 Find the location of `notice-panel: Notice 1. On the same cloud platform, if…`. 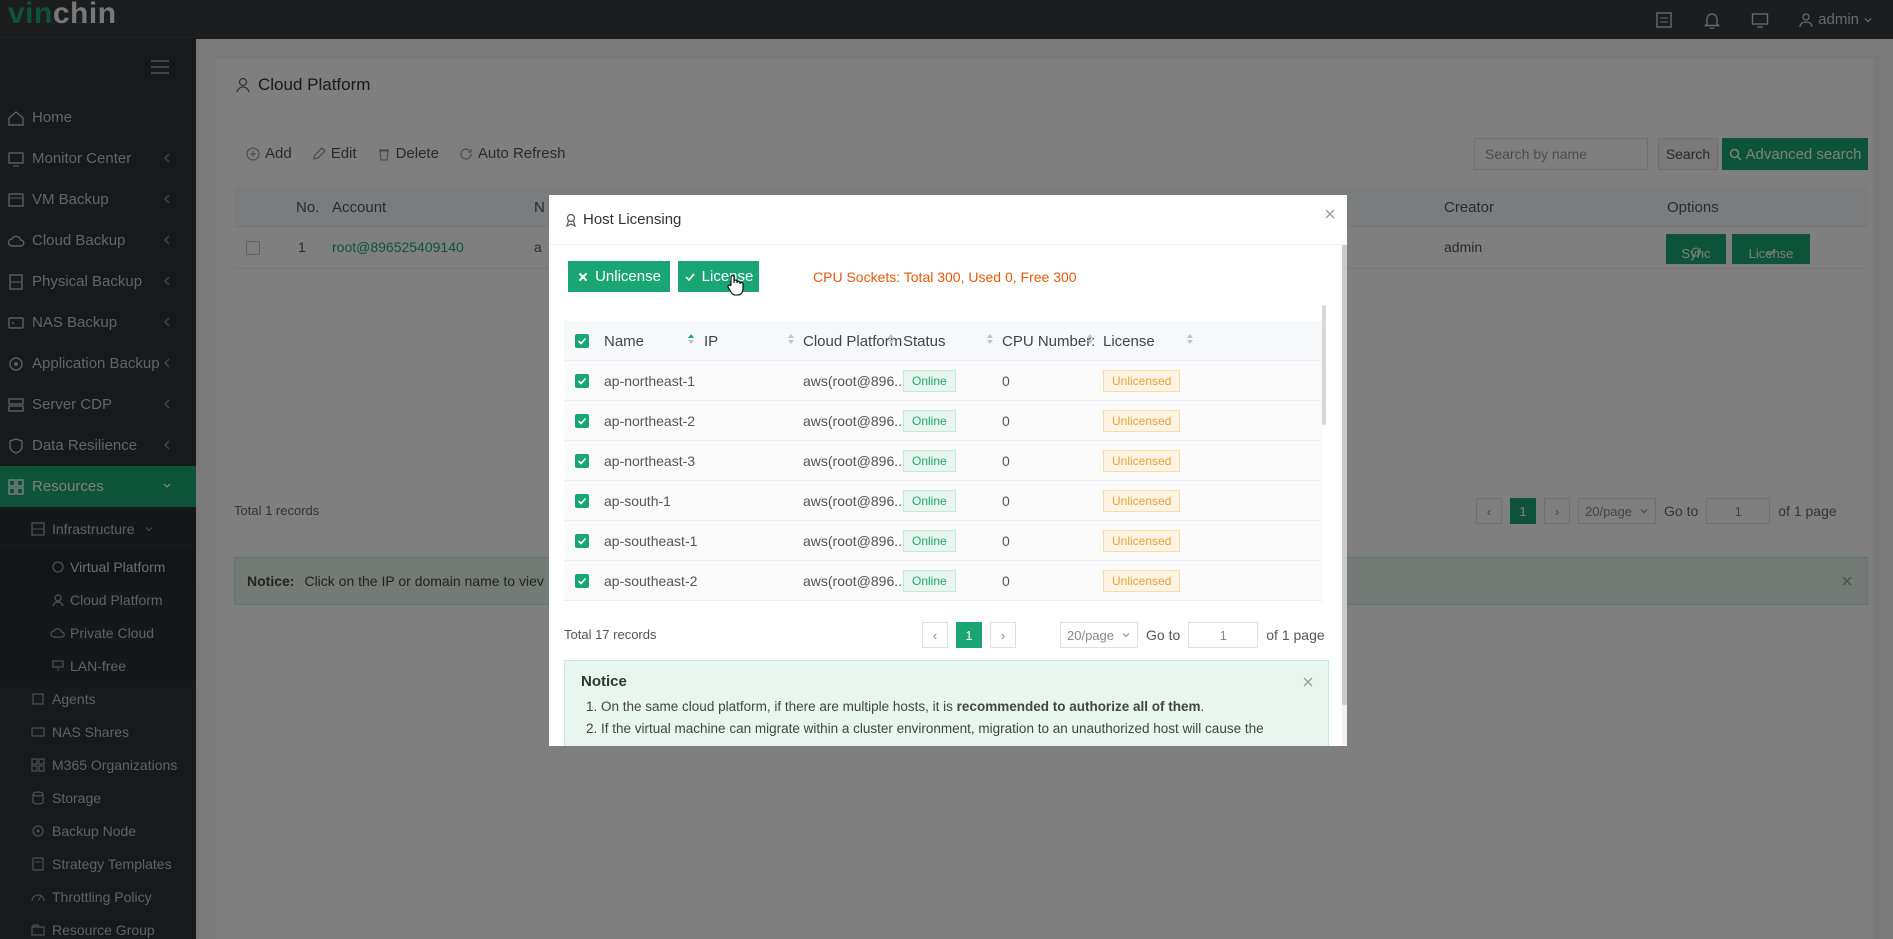

notice-panel: Notice 1. On the same cloud platform, if… is located at coordinates (946, 703).